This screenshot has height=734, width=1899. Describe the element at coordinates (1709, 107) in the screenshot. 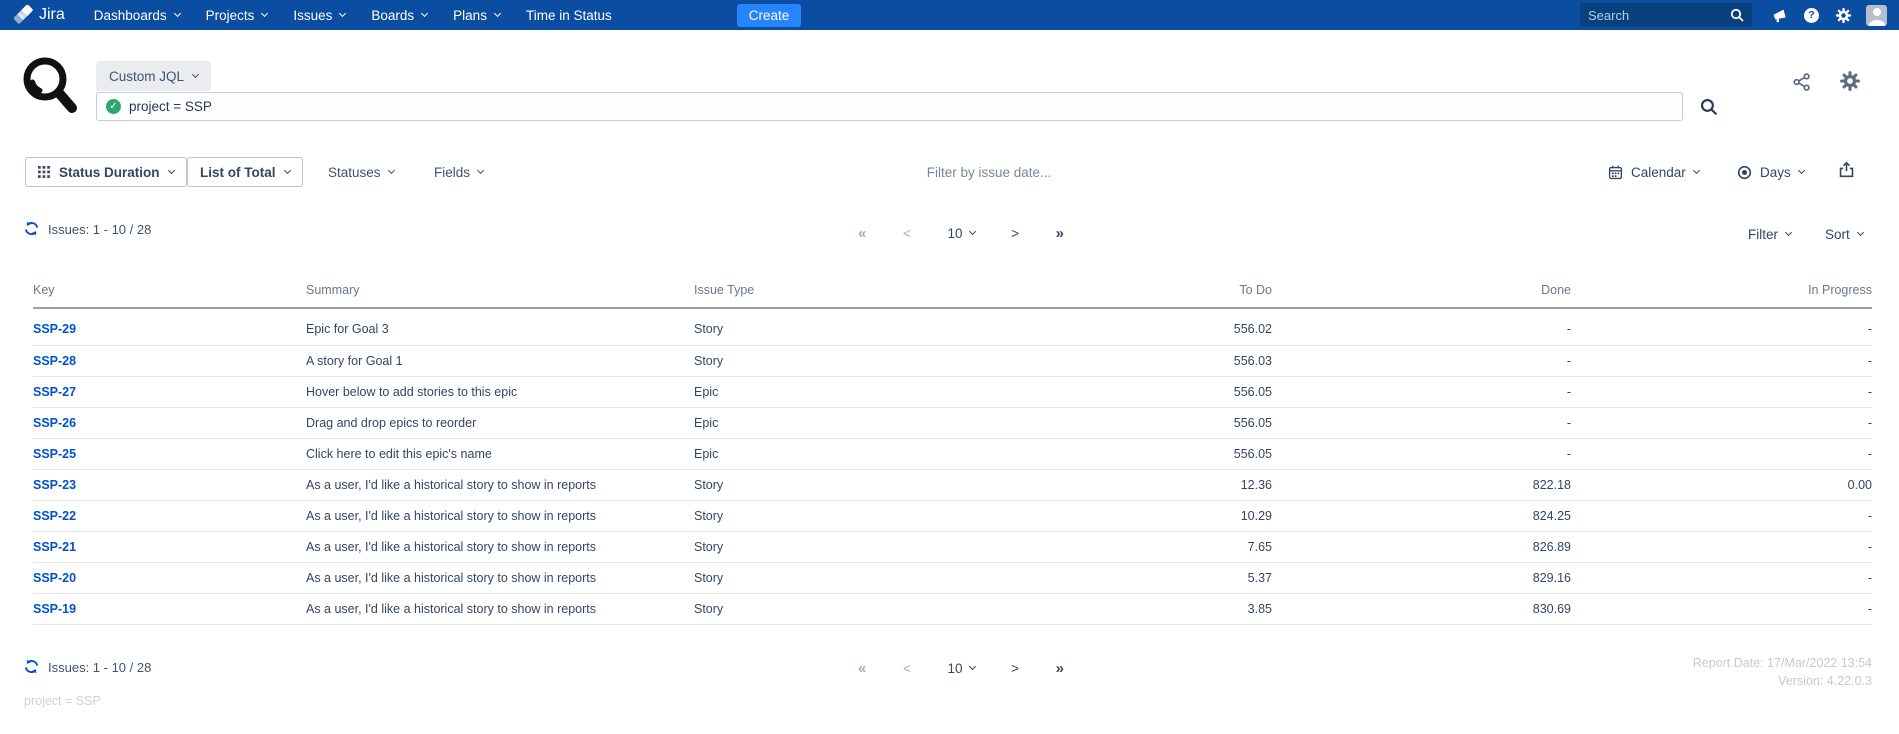

I see `run-query-button` at that location.